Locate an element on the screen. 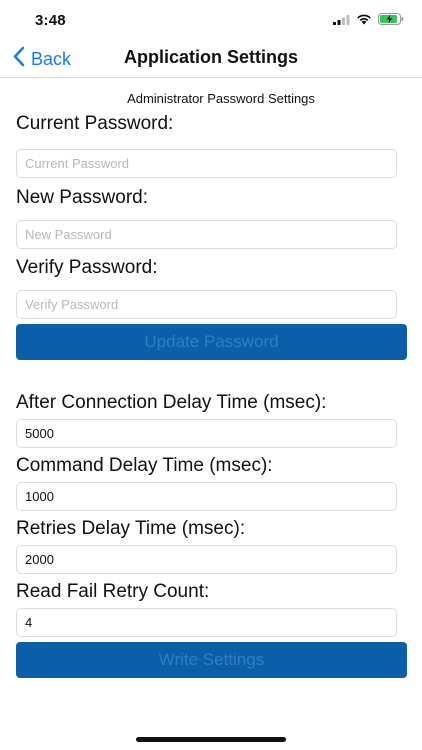 The width and height of the screenshot is (422, 750). verify-password-label: Verify Password: is located at coordinates (87, 267).